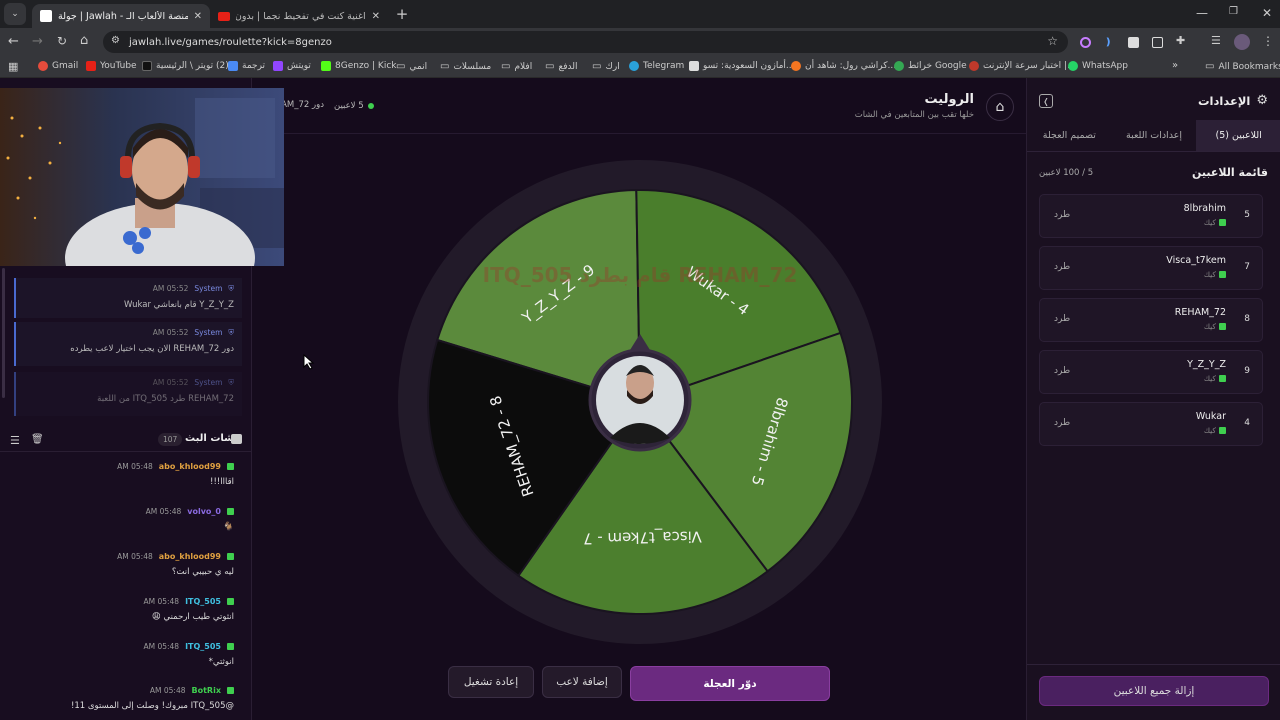  I want to click on message-sender: System, so click(208, 288).